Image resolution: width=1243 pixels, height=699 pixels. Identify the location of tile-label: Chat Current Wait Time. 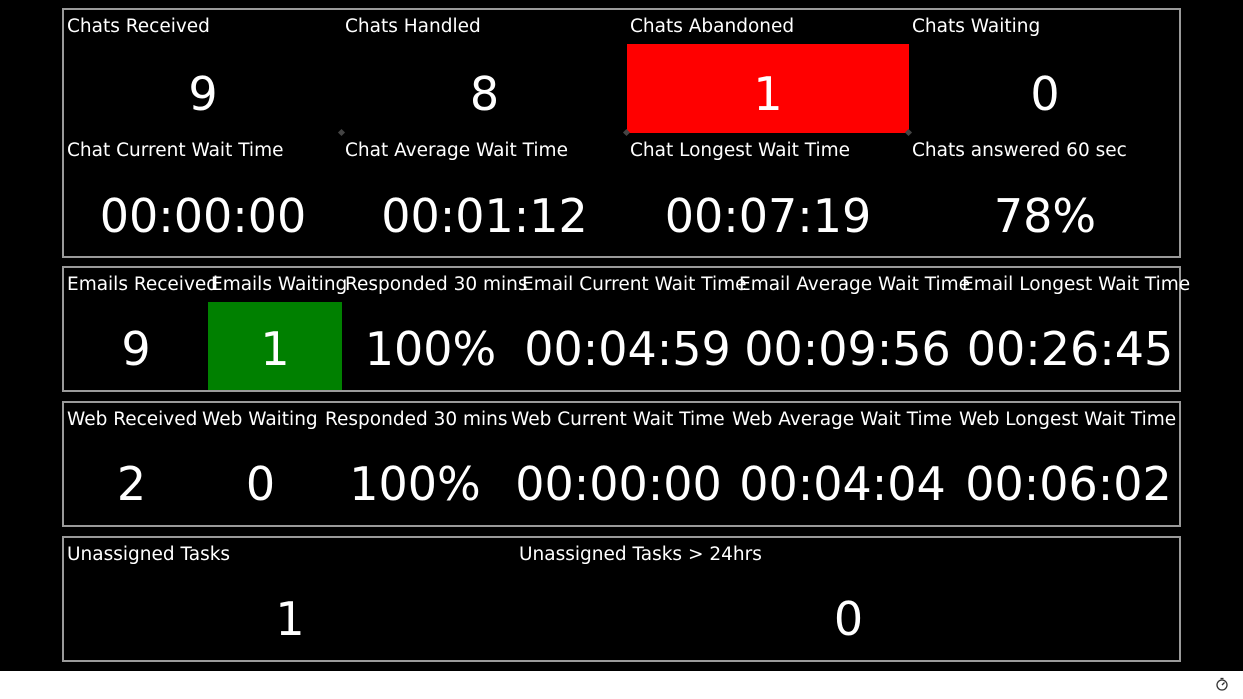
(175, 150).